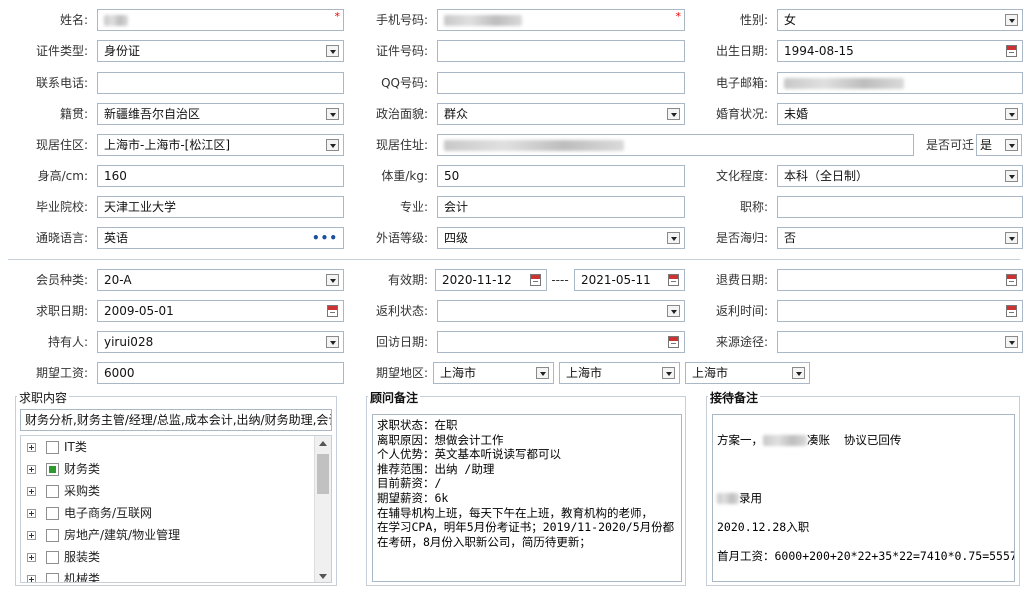  Describe the element at coordinates (401, 51) in the screenshot. I see `idno-label: 证件号码:` at that location.